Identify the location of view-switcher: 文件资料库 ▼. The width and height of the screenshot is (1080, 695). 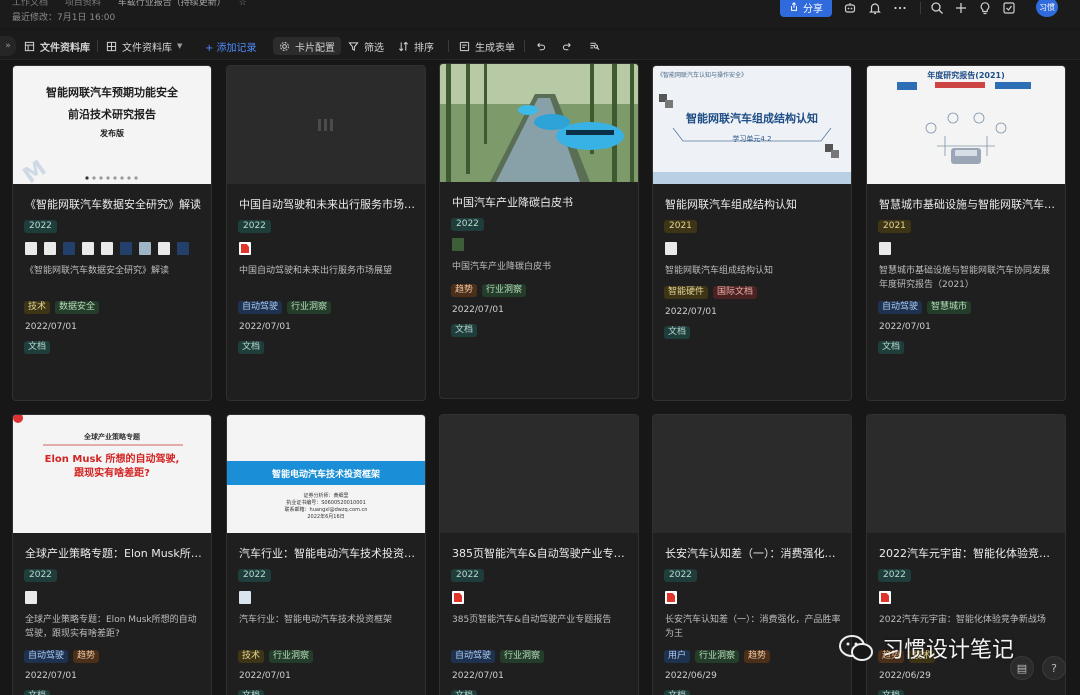
(144, 46).